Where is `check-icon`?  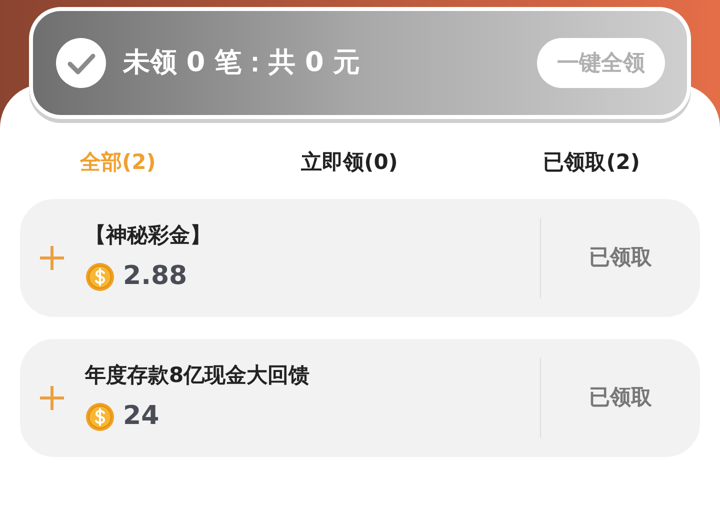 check-icon is located at coordinates (81, 63).